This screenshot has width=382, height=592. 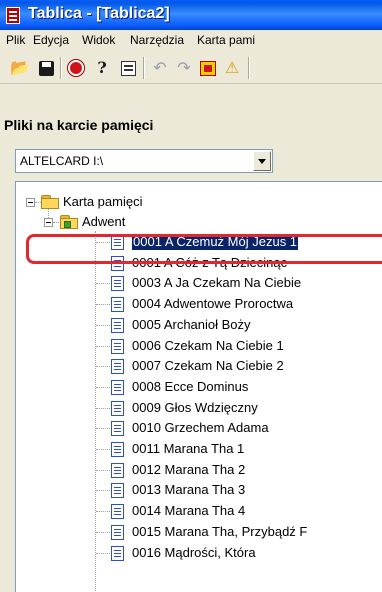 I want to click on tree-file-item: 0011 Marana Tha 1, so click(x=188, y=449).